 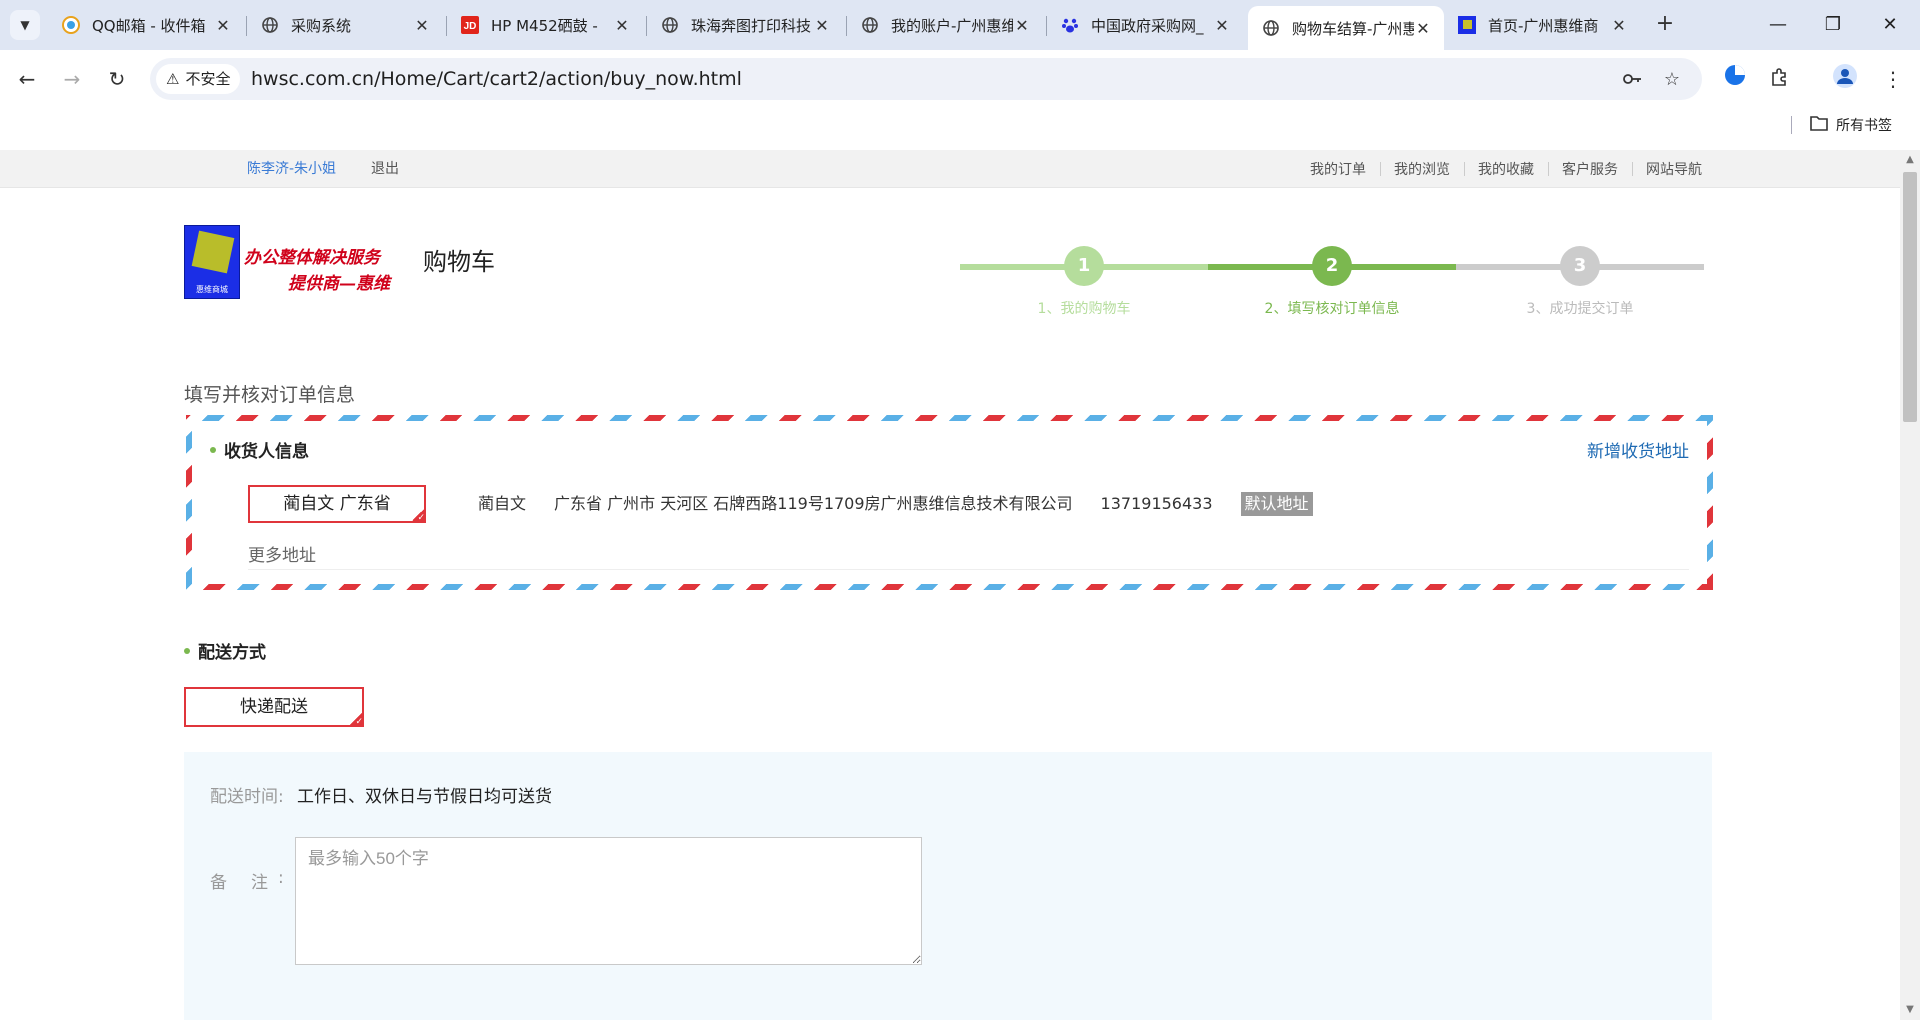 I want to click on tab-title: 采购系统, so click(x=321, y=25).